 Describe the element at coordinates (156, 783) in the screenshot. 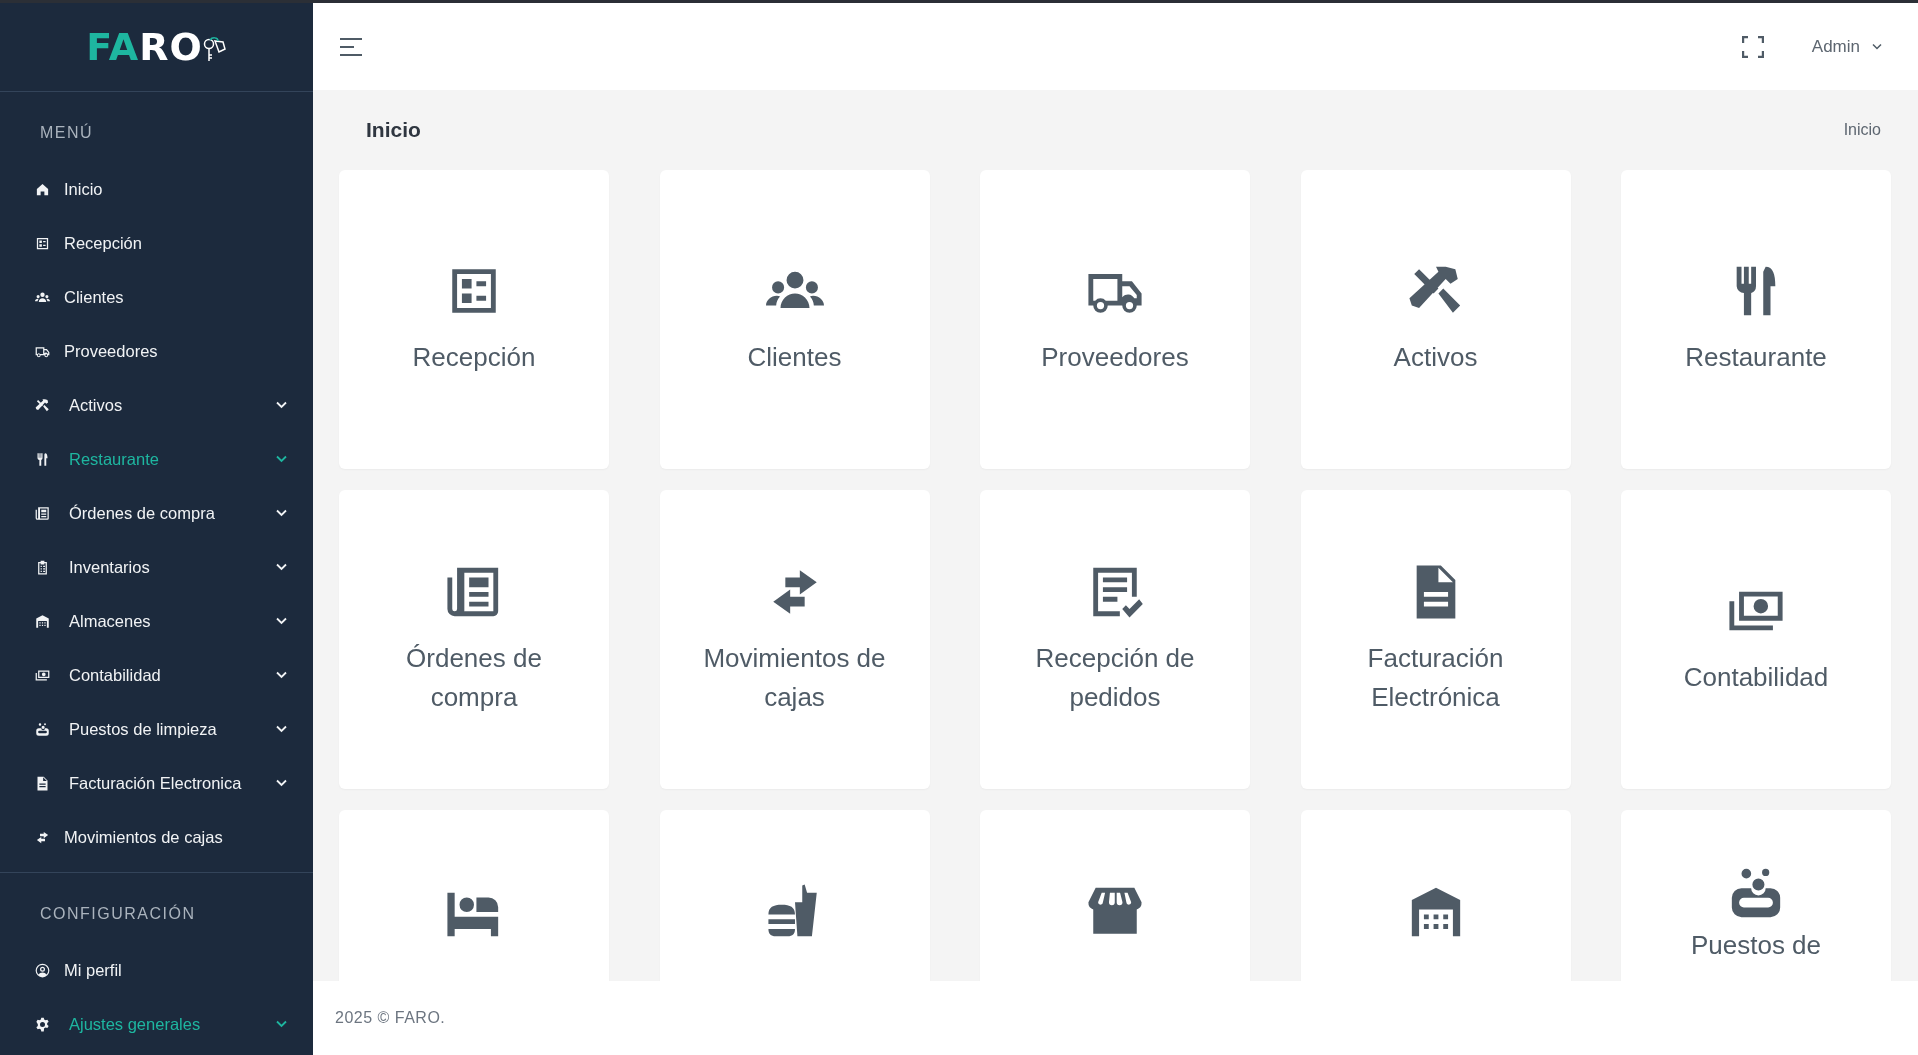

I see `sidebar-item: Facturación Electronica` at that location.